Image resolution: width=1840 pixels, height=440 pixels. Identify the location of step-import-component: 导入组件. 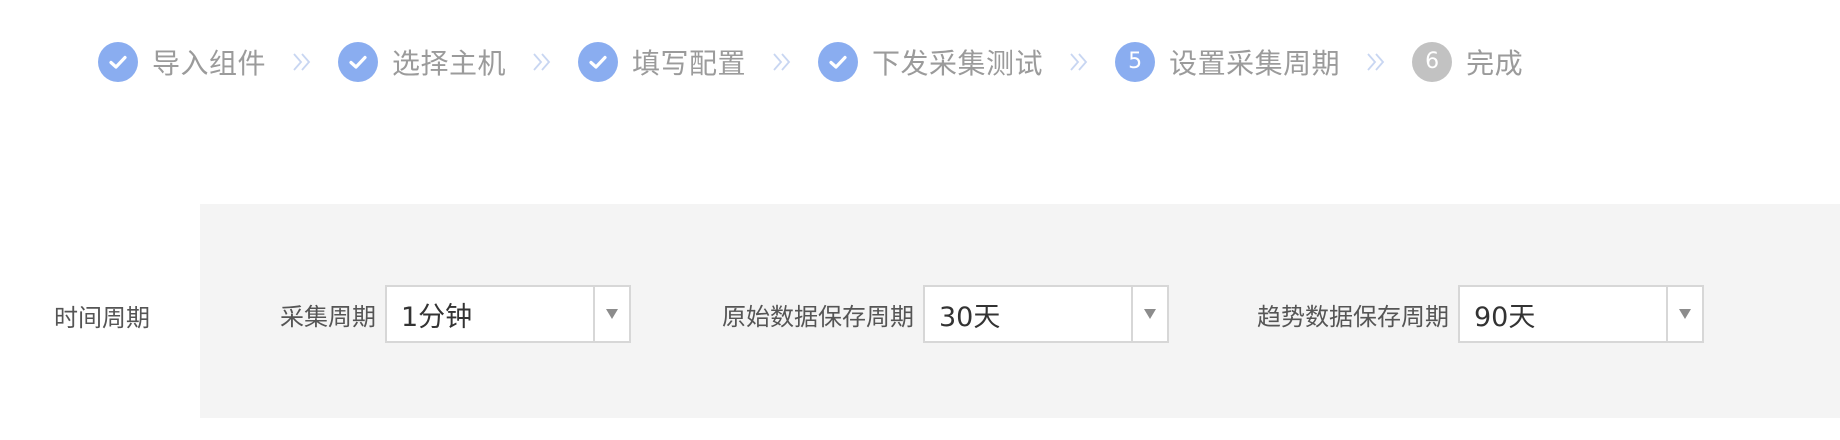
(182, 62).